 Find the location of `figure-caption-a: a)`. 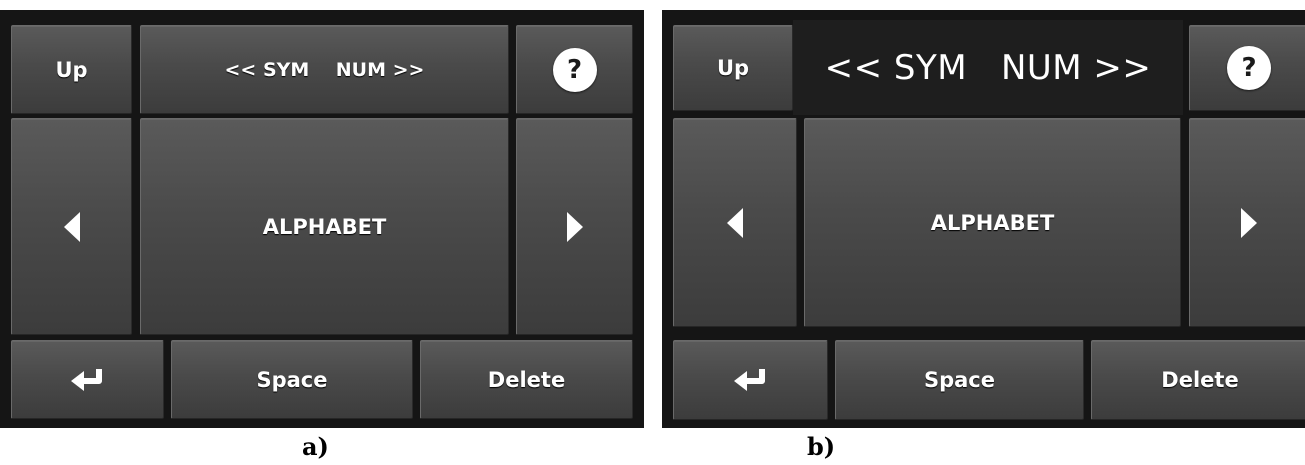

figure-caption-a: a) is located at coordinates (315, 446).